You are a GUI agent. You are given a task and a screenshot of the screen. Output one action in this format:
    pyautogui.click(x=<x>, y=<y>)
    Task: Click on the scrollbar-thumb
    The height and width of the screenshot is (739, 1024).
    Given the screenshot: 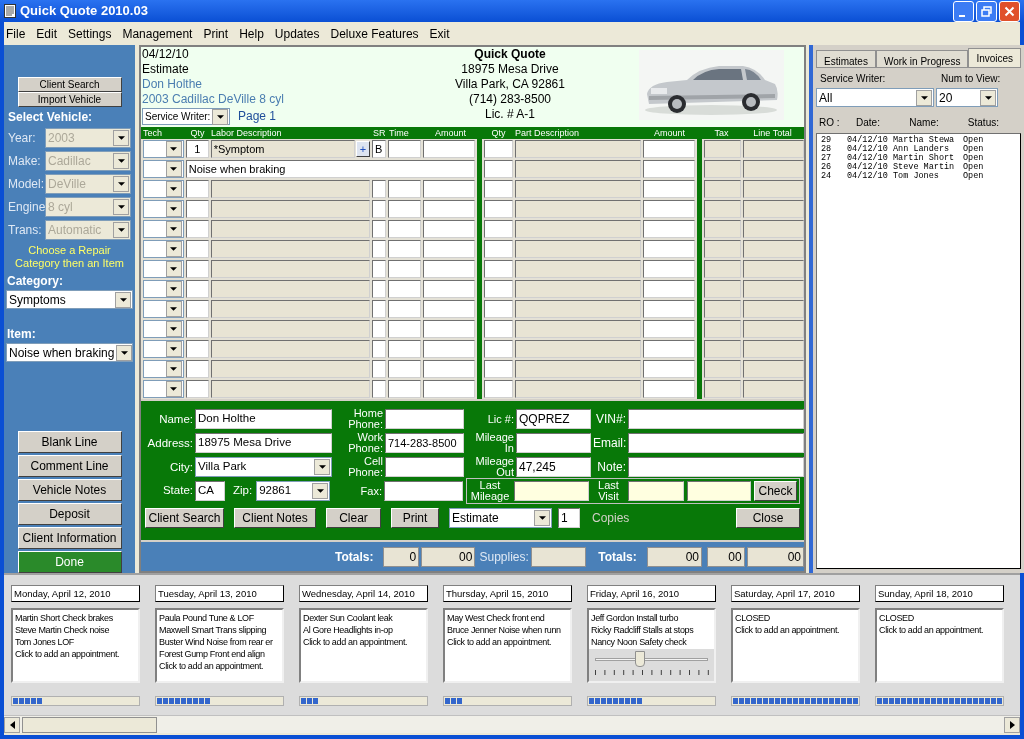 What is the action you would take?
    pyautogui.click(x=89, y=724)
    